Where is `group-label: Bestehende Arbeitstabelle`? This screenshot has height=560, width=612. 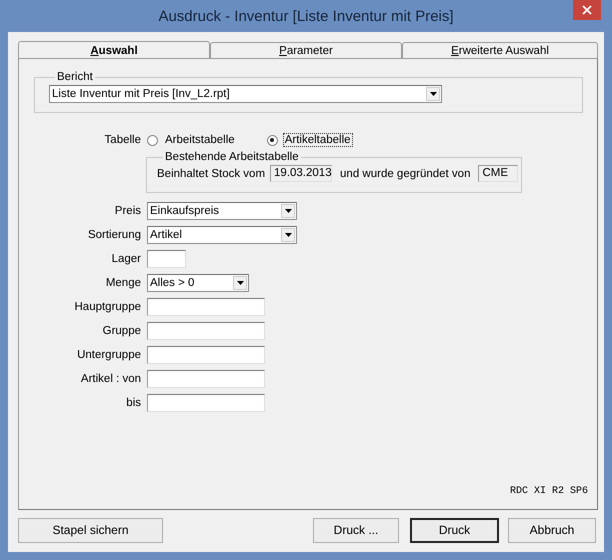
group-label: Bestehende Arbeitstabelle is located at coordinates (232, 157).